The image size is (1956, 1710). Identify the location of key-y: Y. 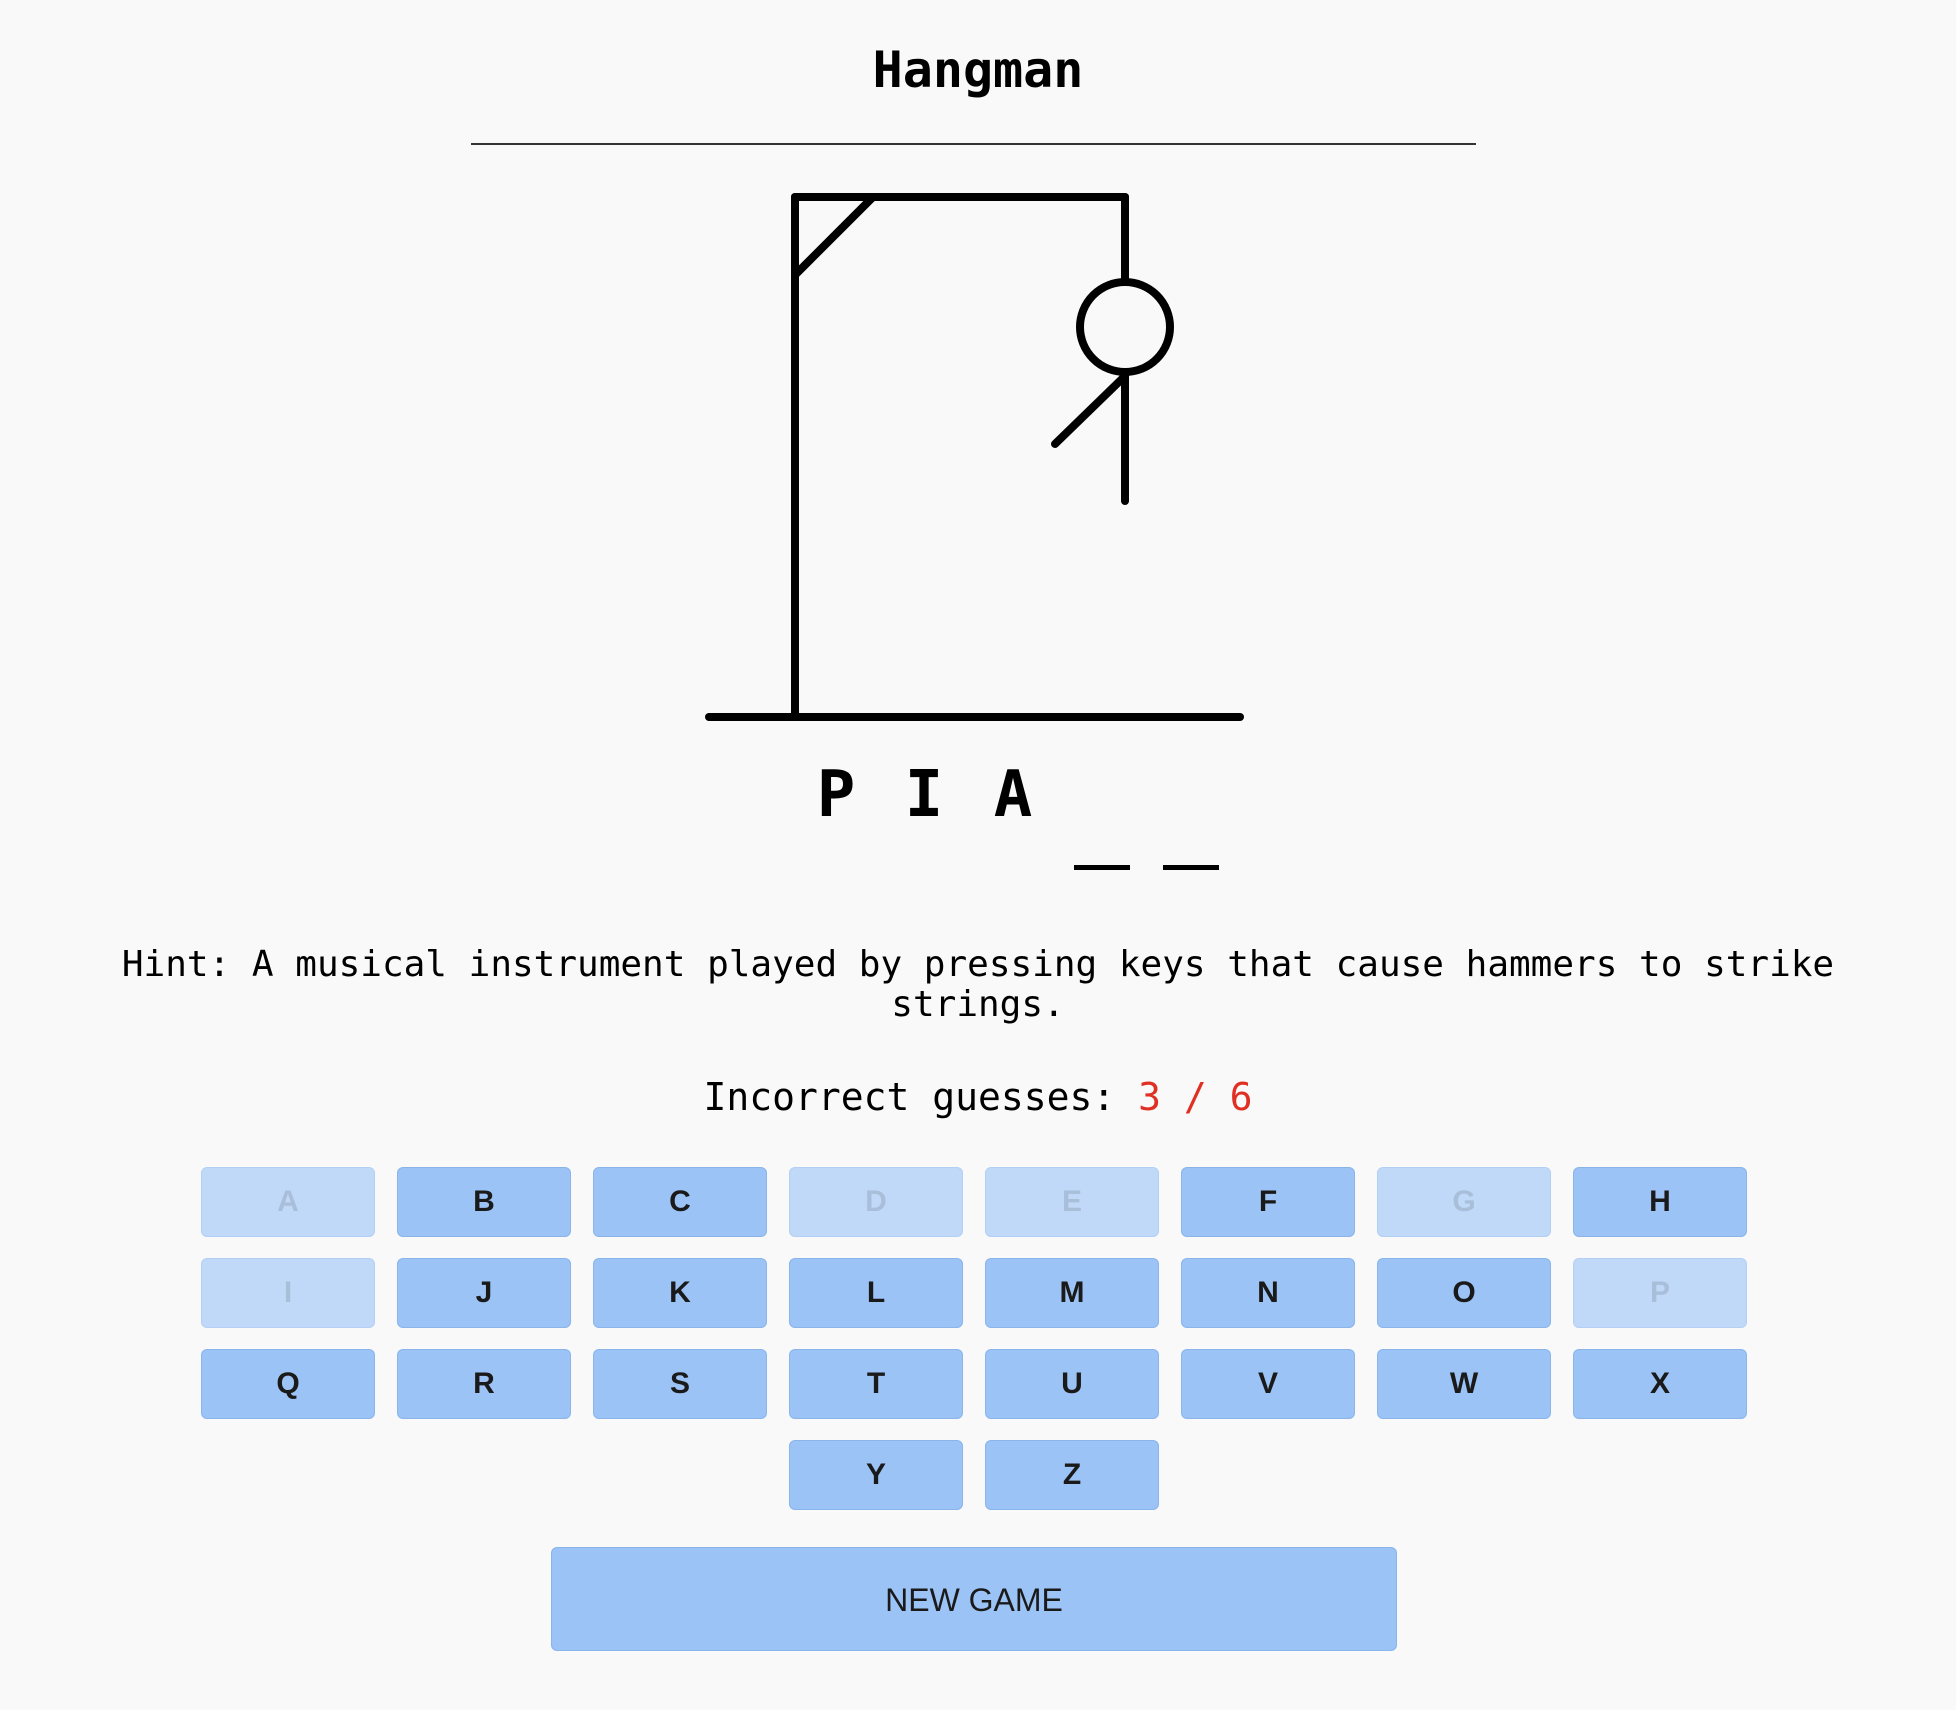
(876, 1475).